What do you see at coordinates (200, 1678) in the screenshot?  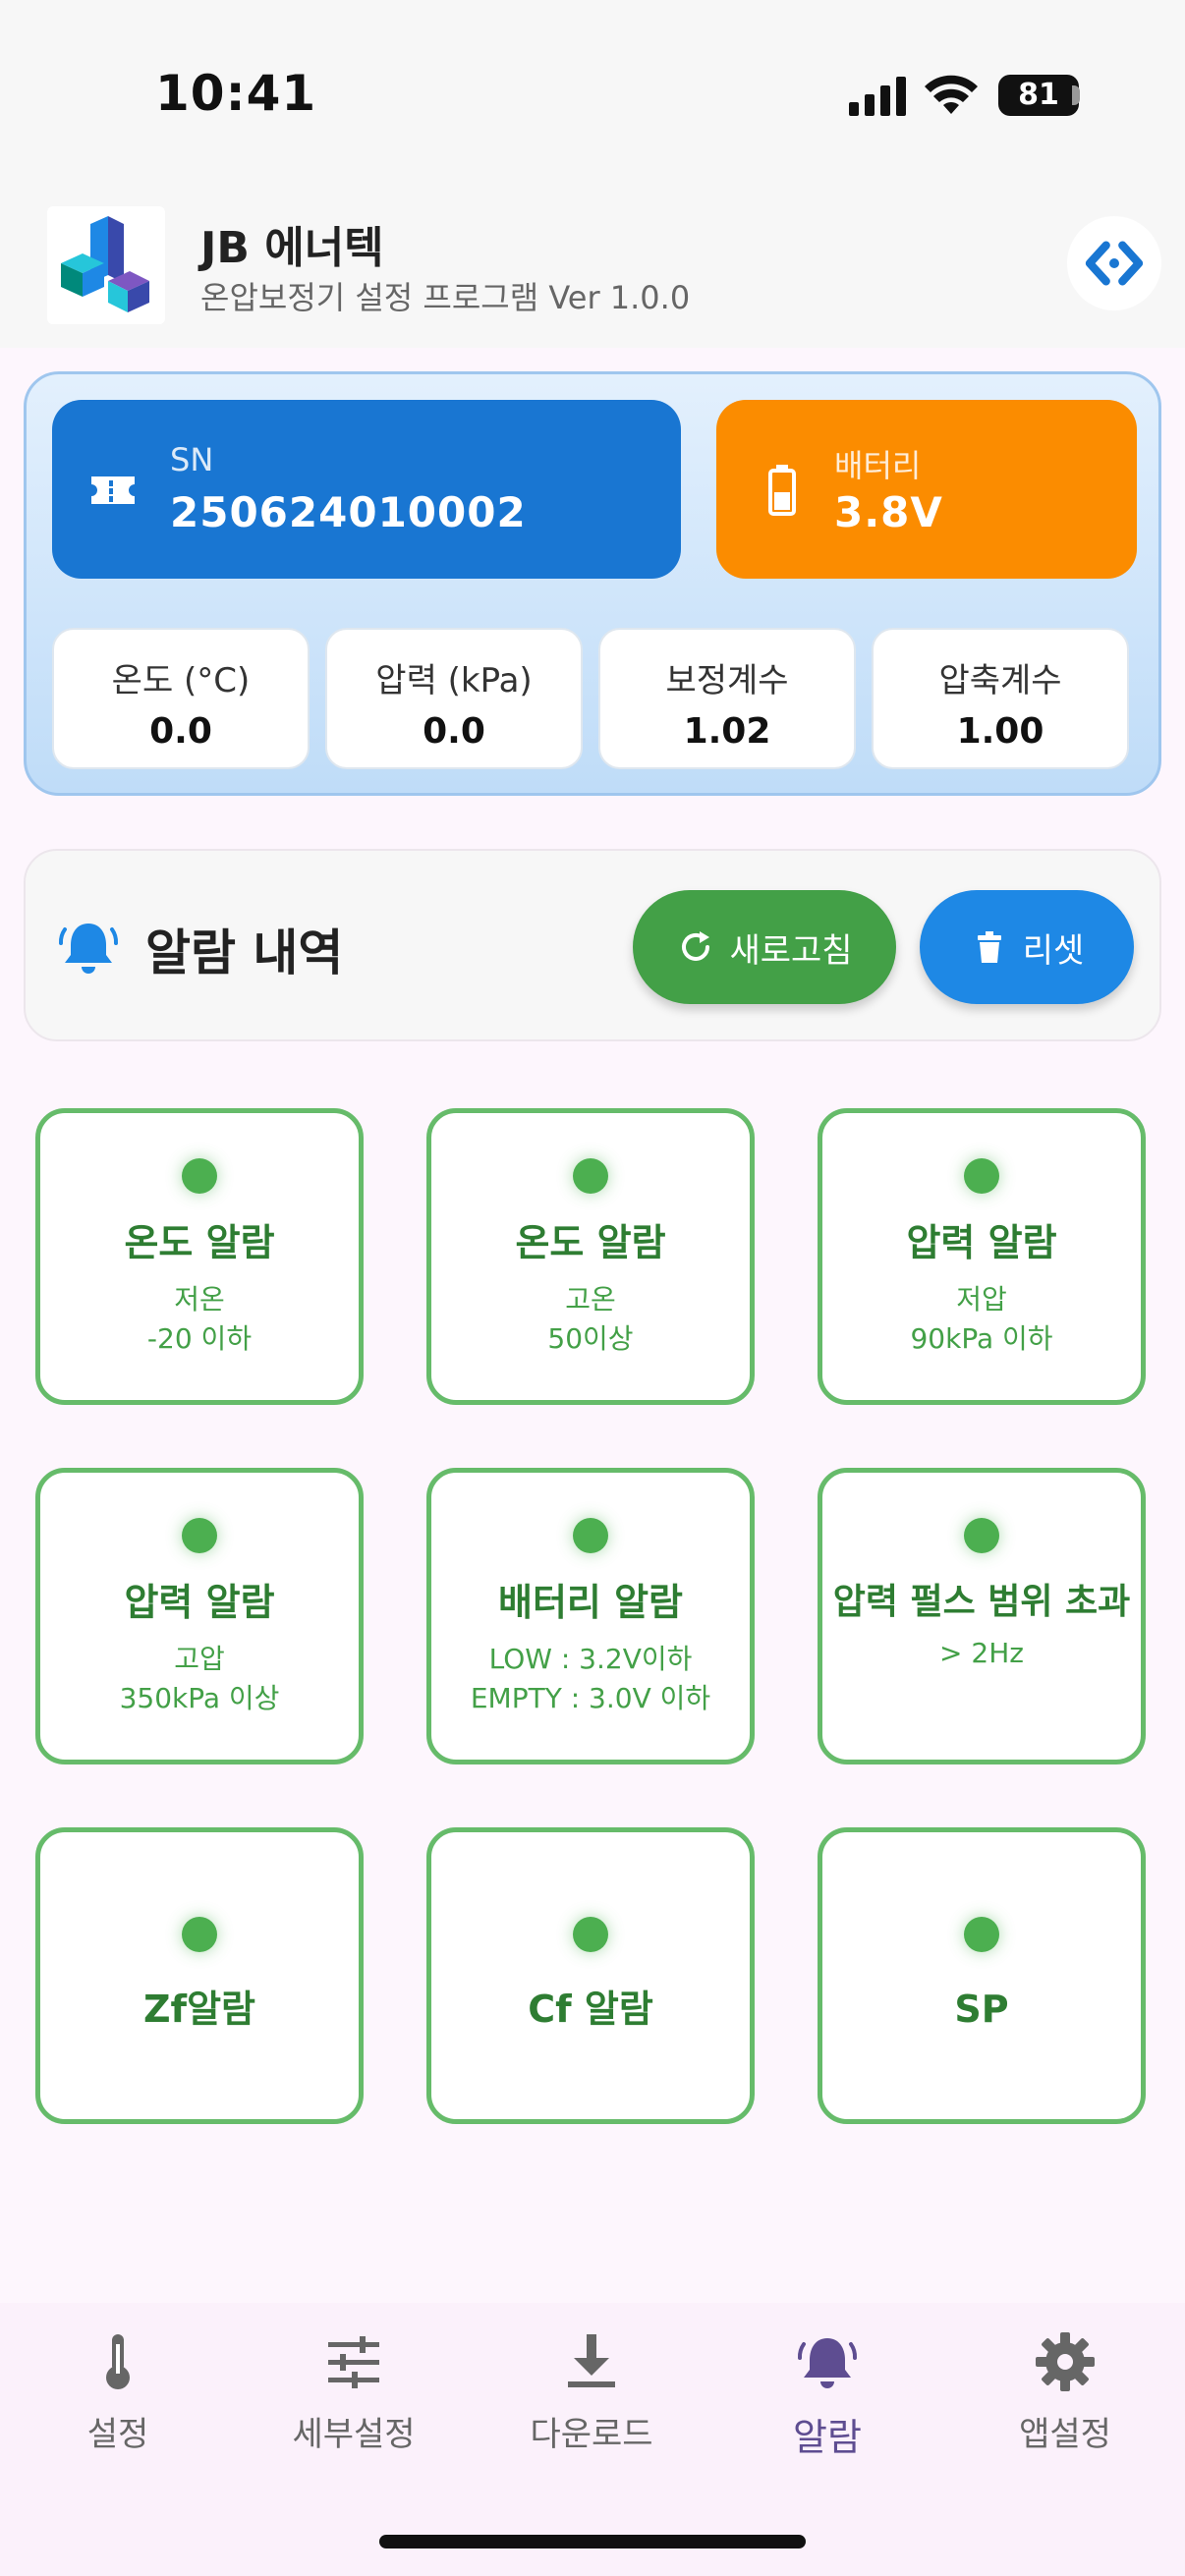 I see `alarm-desc: 고압 350kPa 이상` at bounding box center [200, 1678].